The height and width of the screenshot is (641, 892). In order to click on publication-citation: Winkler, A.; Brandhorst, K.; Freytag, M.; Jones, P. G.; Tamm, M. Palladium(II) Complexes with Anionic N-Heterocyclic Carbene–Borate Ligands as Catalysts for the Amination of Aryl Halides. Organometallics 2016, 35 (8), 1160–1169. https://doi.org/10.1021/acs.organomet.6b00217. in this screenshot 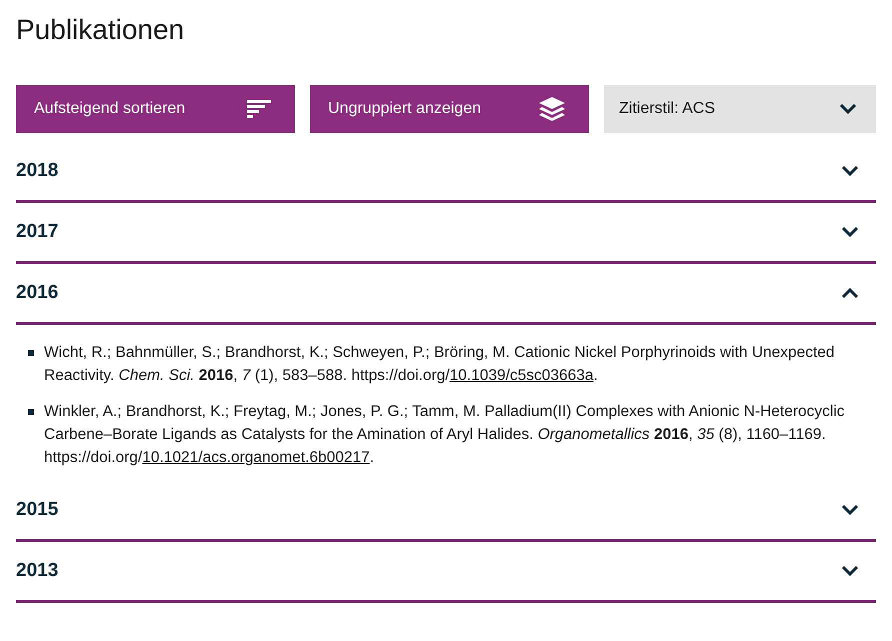, I will do `click(445, 435)`.